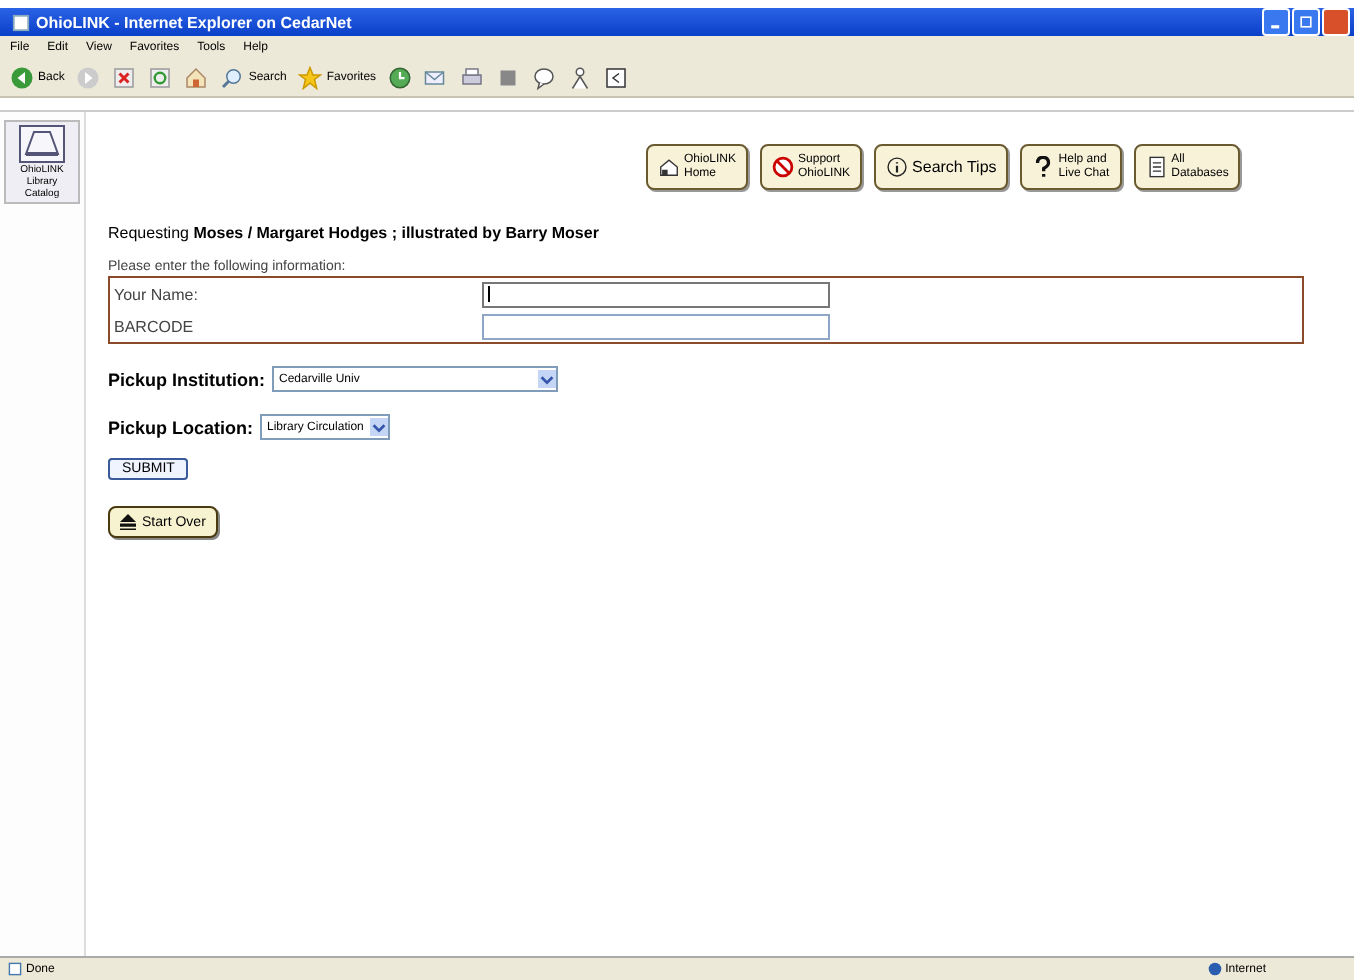 The height and width of the screenshot is (980, 1354). I want to click on messenger-icon, so click(580, 77).